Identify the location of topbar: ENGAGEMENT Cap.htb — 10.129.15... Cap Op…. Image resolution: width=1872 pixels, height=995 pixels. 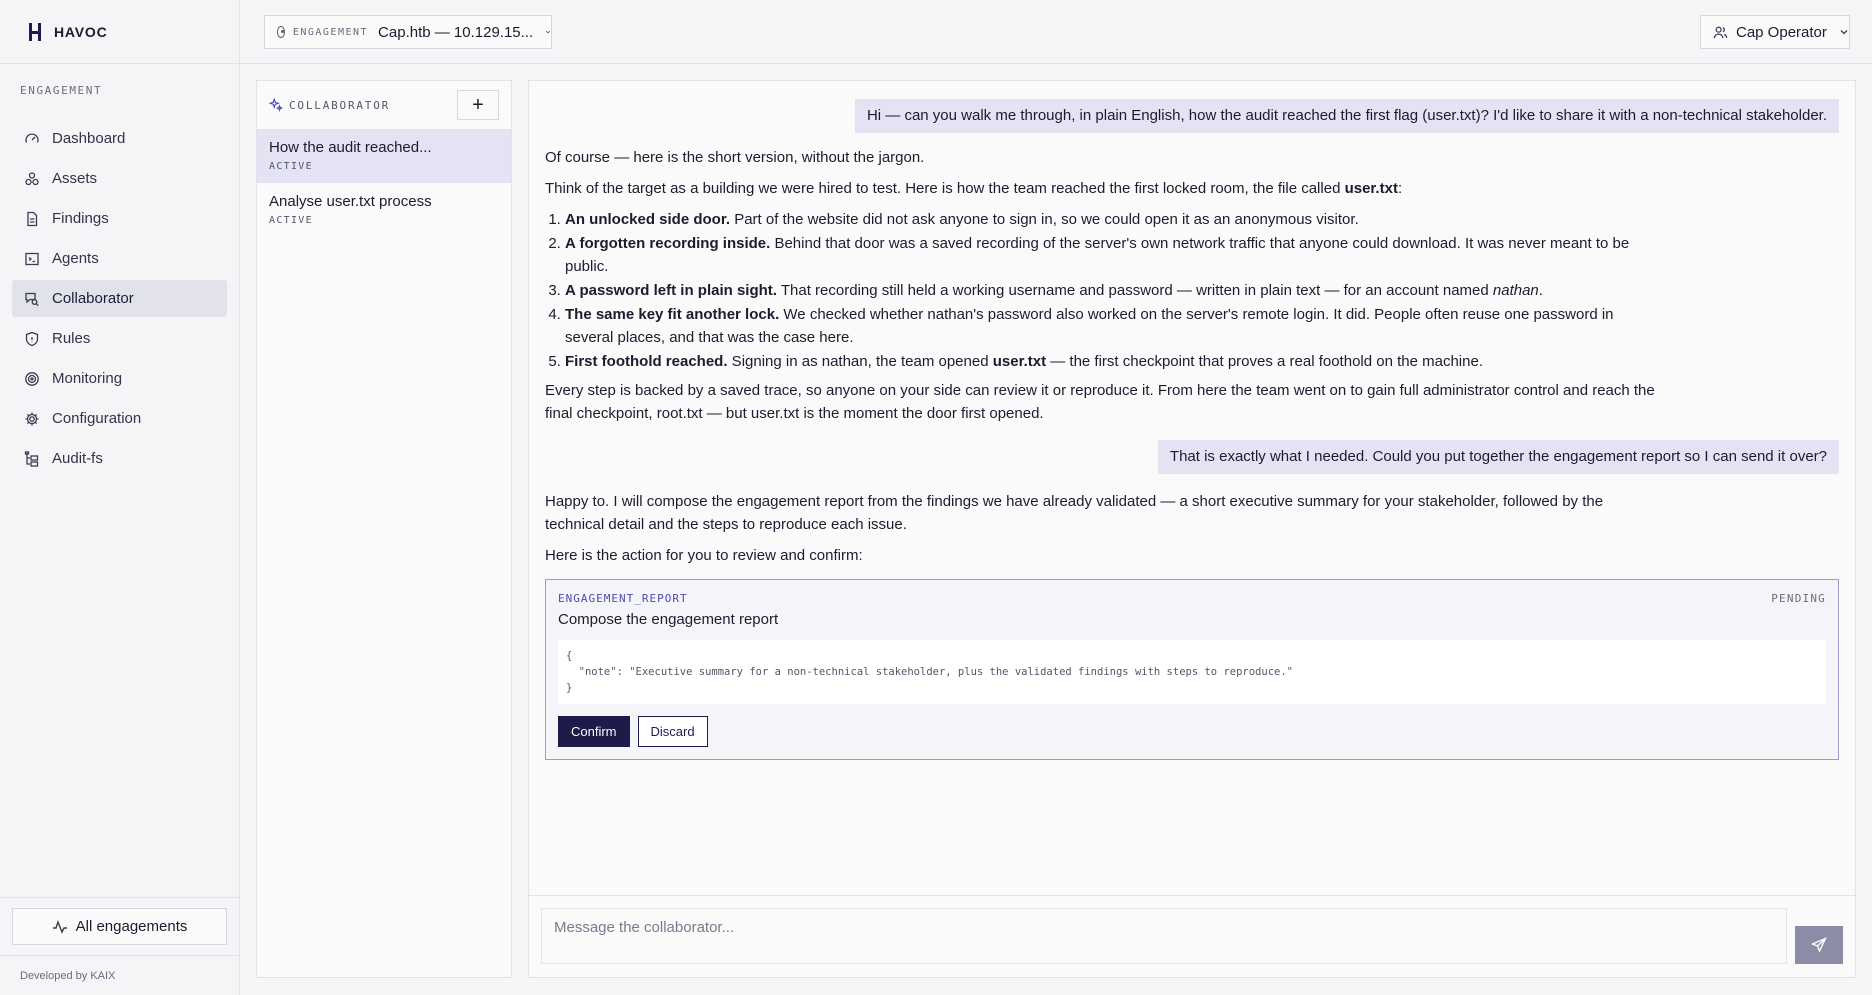
(1056, 32).